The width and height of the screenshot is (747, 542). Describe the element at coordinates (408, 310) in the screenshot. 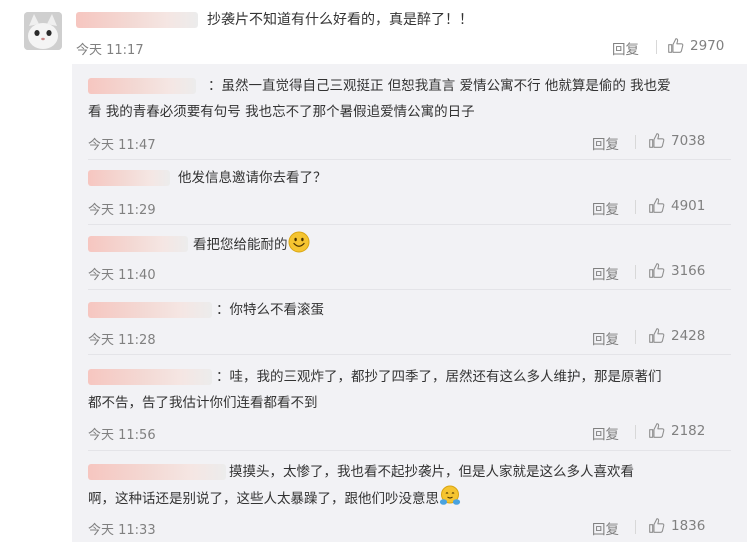

I see `sub-comment-text: ：你特么不看滚蛋` at that location.